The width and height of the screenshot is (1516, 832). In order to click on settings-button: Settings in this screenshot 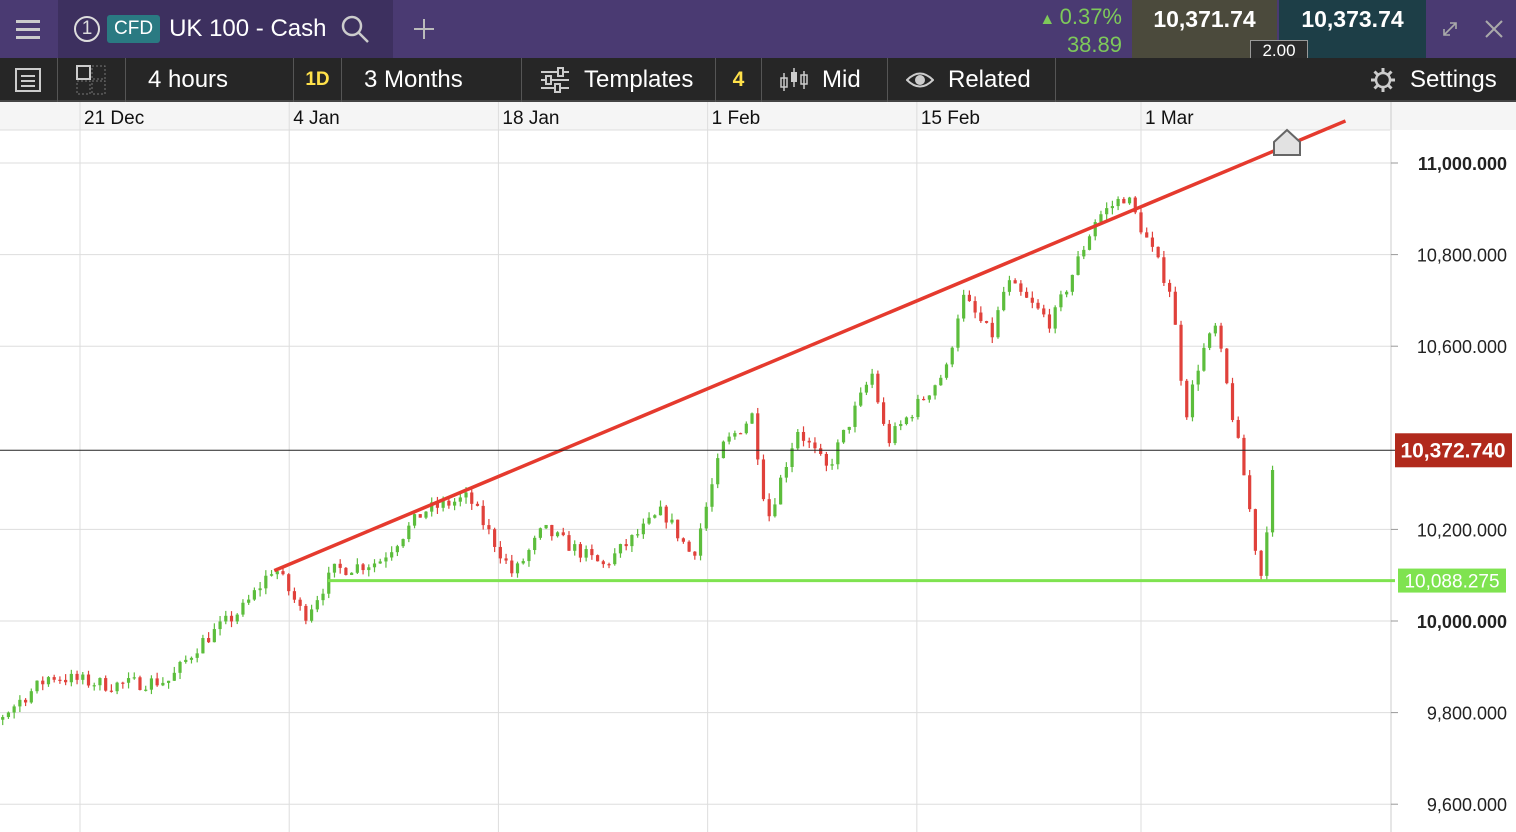, I will do `click(1436, 80)`.